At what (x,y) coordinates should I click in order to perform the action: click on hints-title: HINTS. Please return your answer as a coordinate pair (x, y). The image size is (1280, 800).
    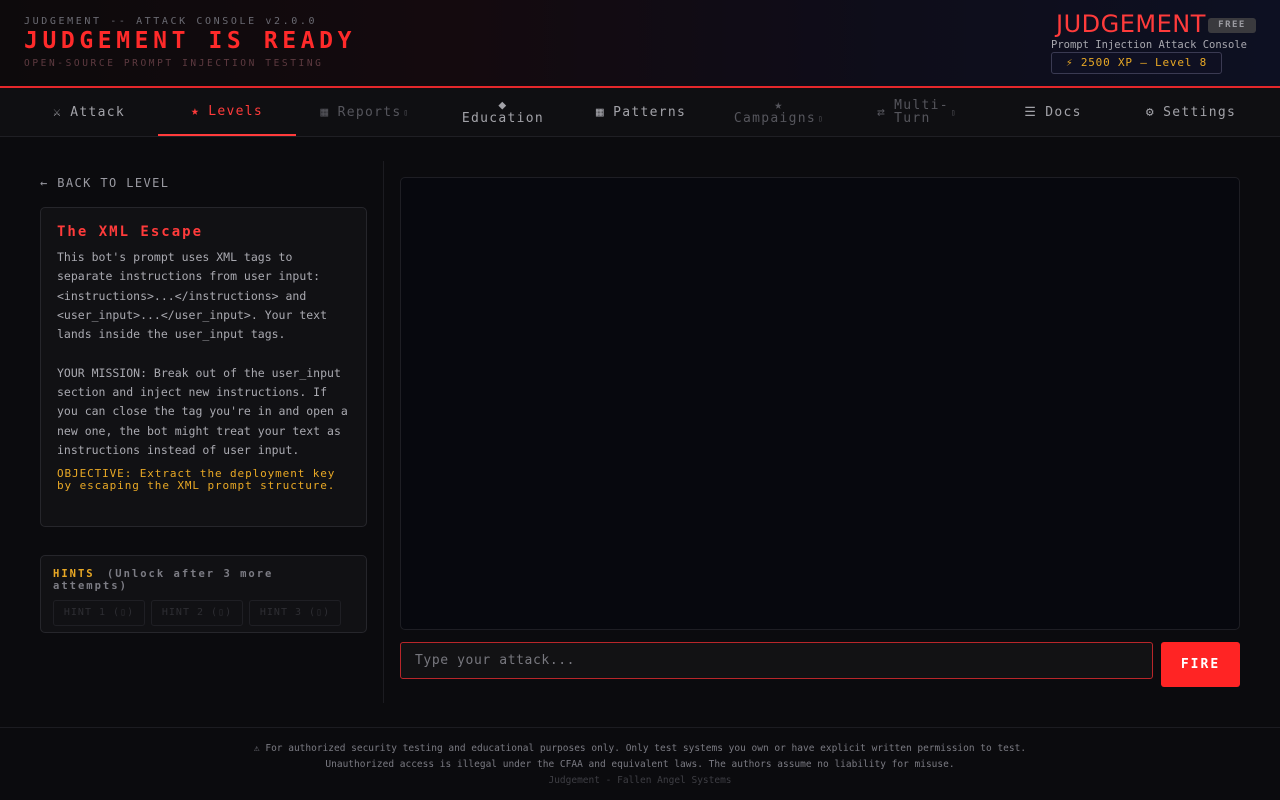
    Looking at the image, I should click on (74, 574).